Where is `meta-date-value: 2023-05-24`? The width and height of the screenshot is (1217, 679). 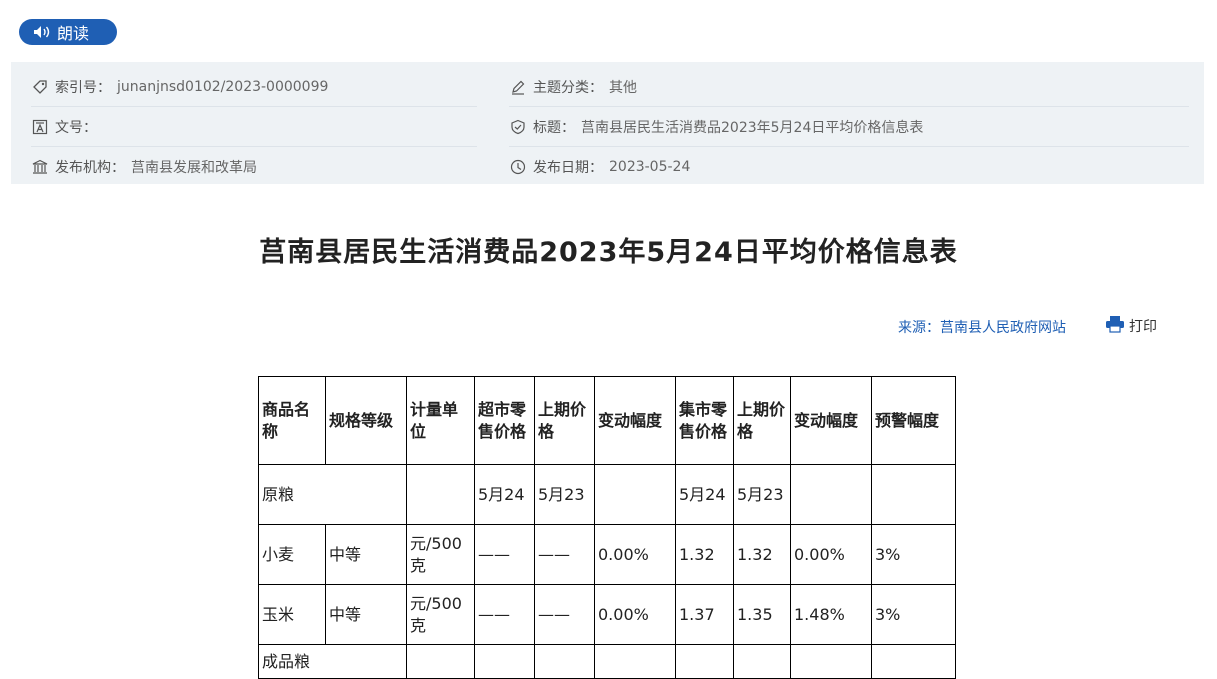
meta-date-value: 2023-05-24 is located at coordinates (650, 167).